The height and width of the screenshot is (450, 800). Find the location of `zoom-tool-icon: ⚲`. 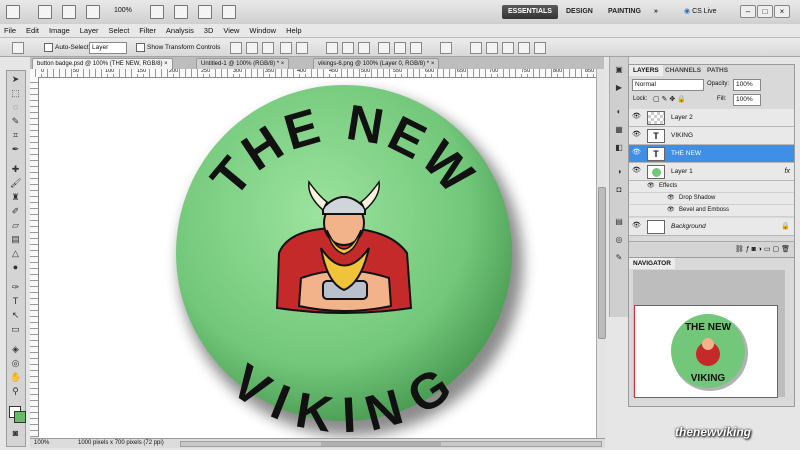

zoom-tool-icon: ⚲ is located at coordinates (15, 391).